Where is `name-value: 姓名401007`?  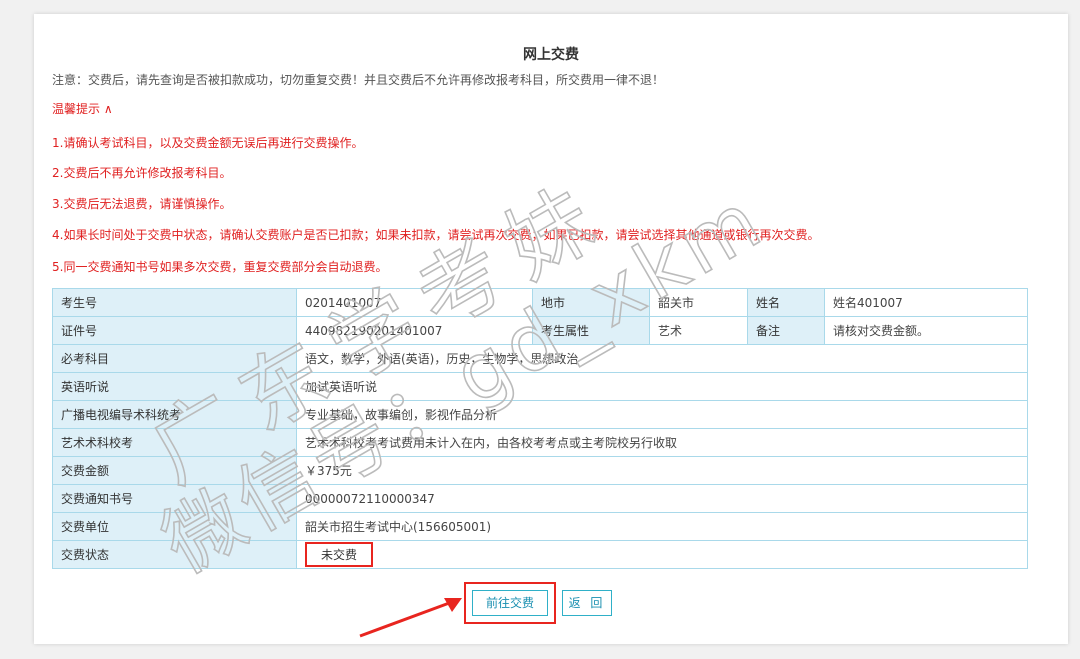 name-value: 姓名401007 is located at coordinates (926, 302).